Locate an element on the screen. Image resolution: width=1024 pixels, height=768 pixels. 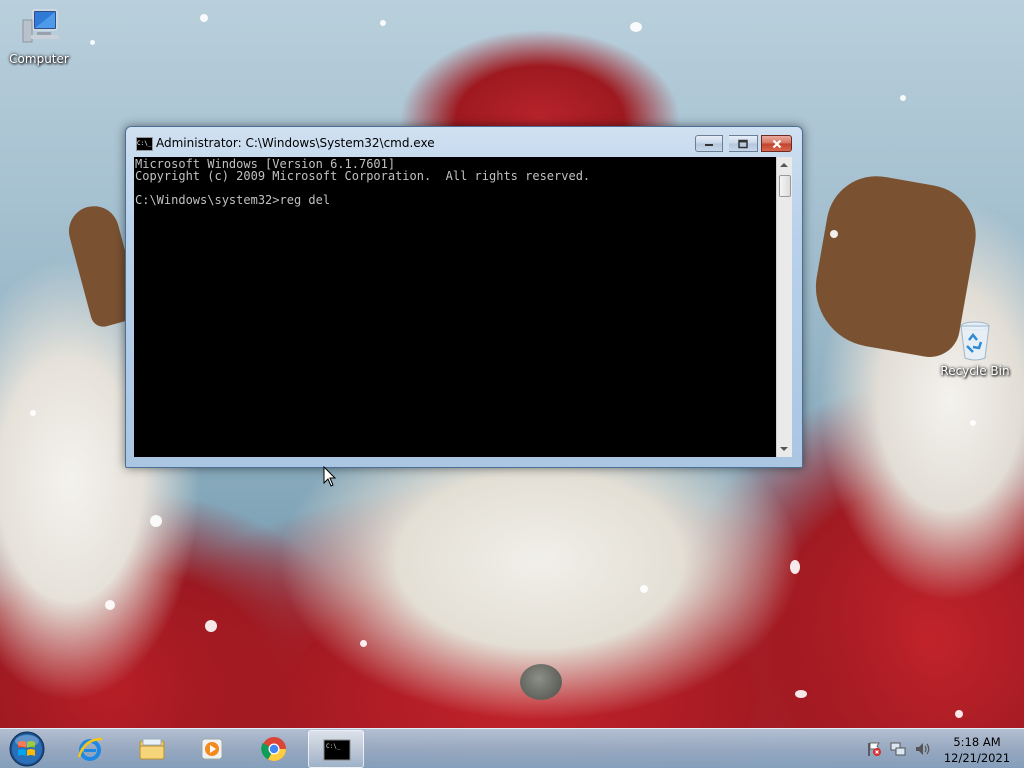
maximize-button is located at coordinates (743, 143).